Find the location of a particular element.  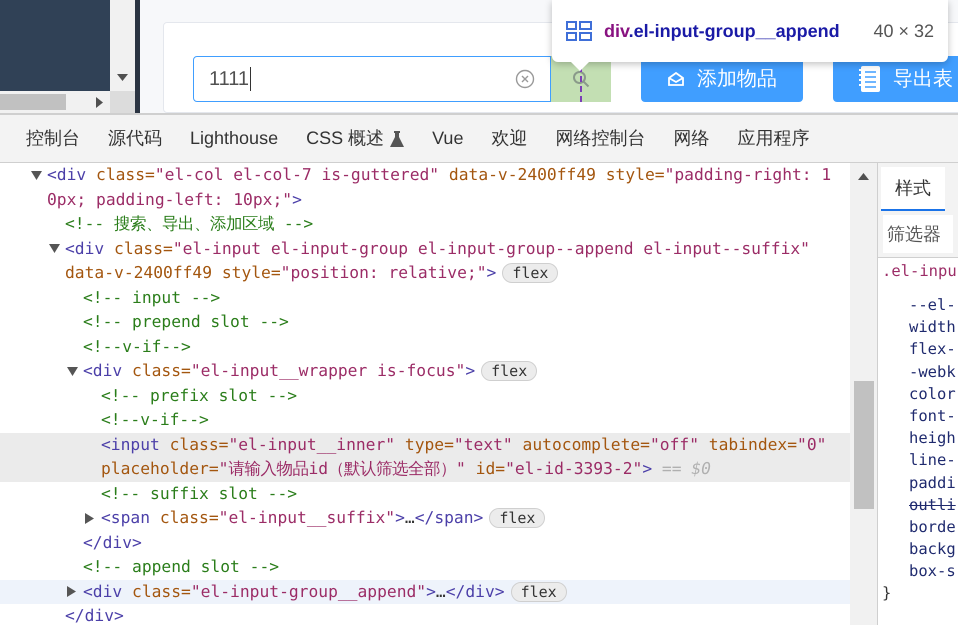

css-property: font- is located at coordinates (933, 416).